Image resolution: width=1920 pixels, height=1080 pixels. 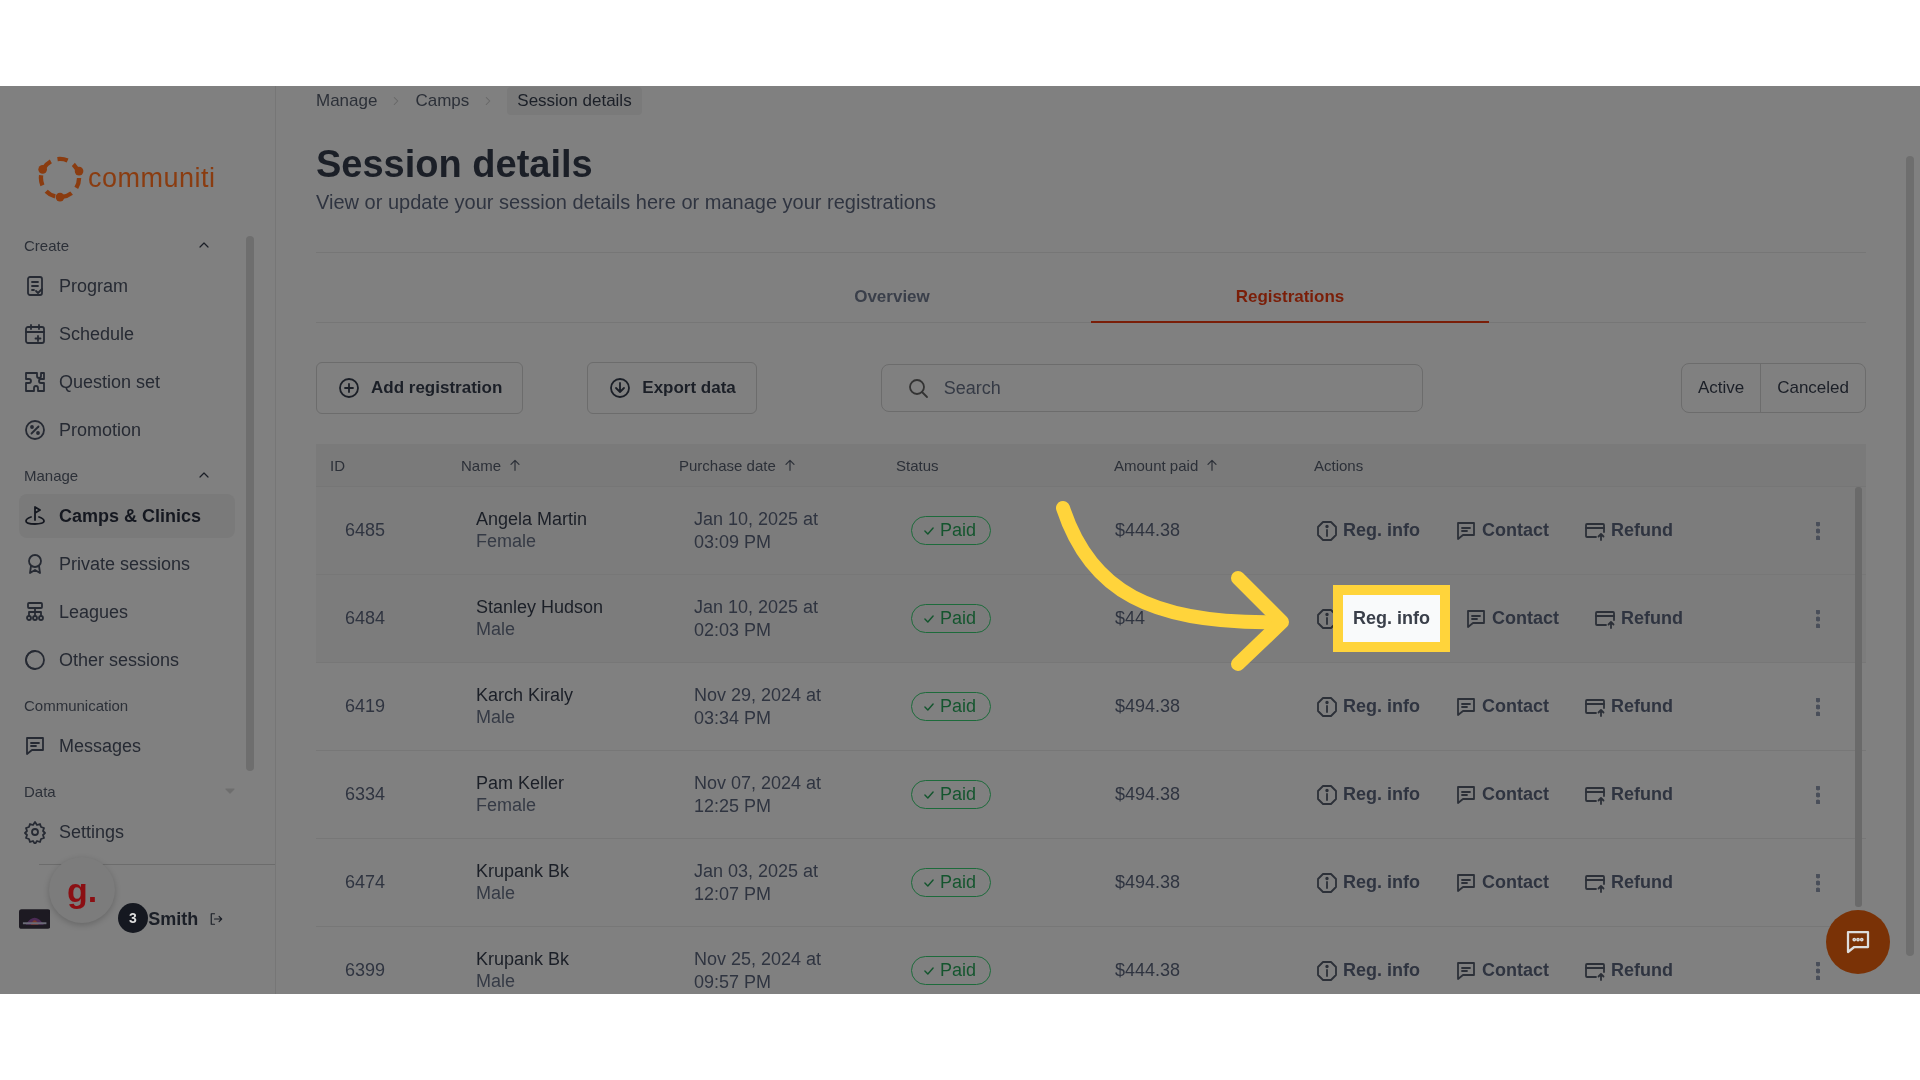 What do you see at coordinates (152, 178) in the screenshot?
I see `logo-text: communiti` at bounding box center [152, 178].